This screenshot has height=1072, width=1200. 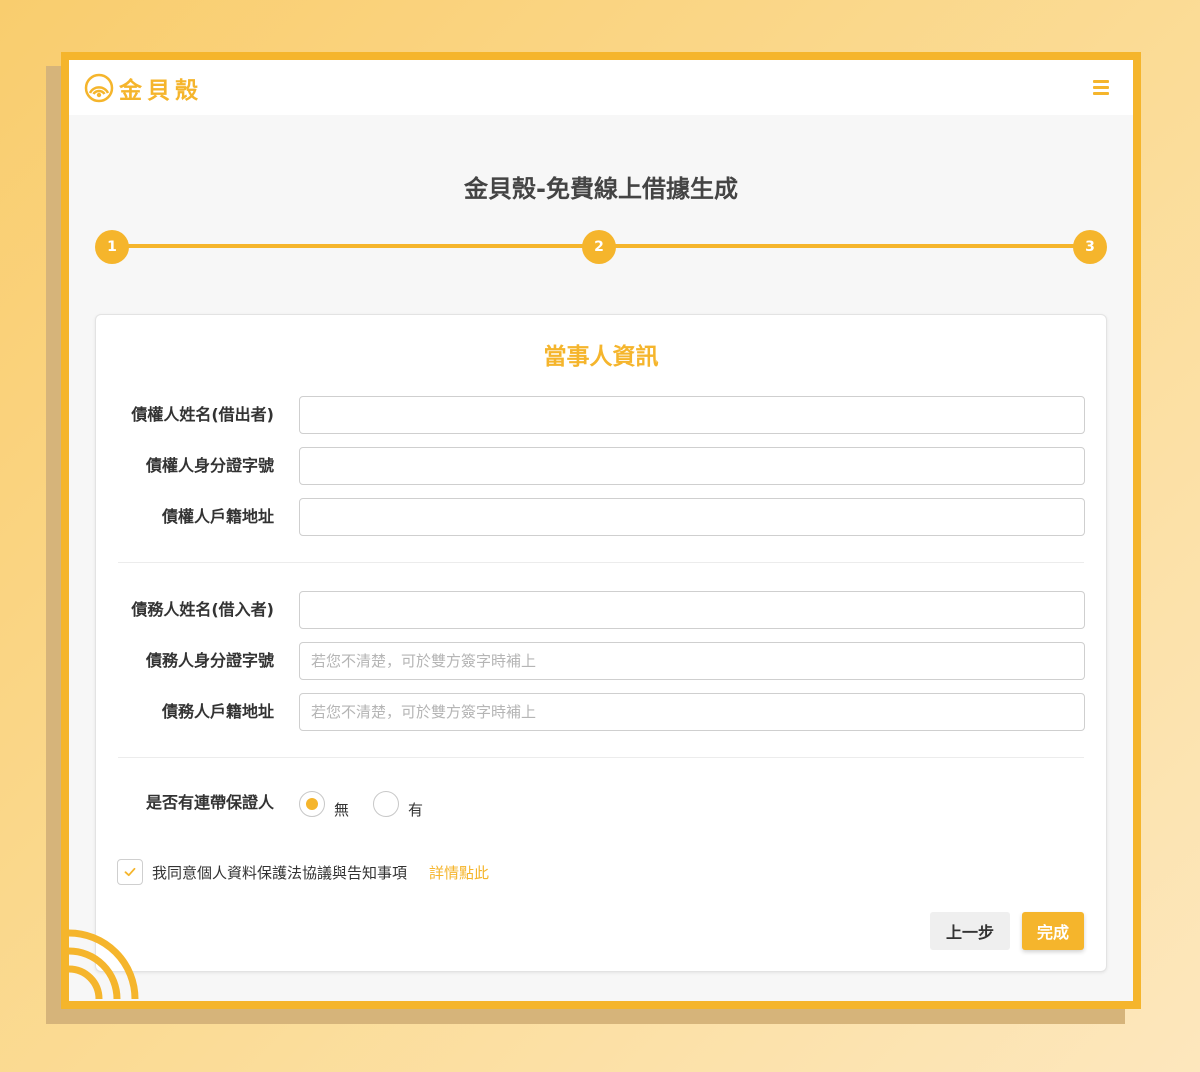 What do you see at coordinates (1104, 88) in the screenshot?
I see `hamburger-menu-icon` at bounding box center [1104, 88].